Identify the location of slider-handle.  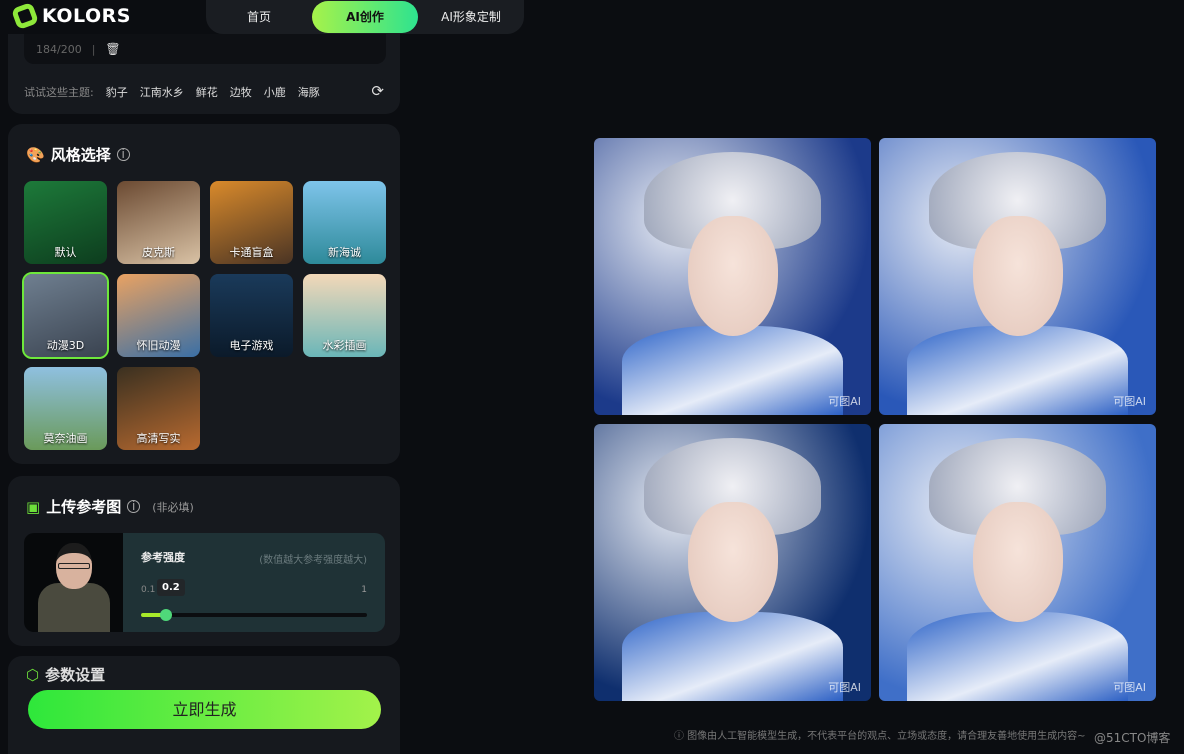
(166, 615).